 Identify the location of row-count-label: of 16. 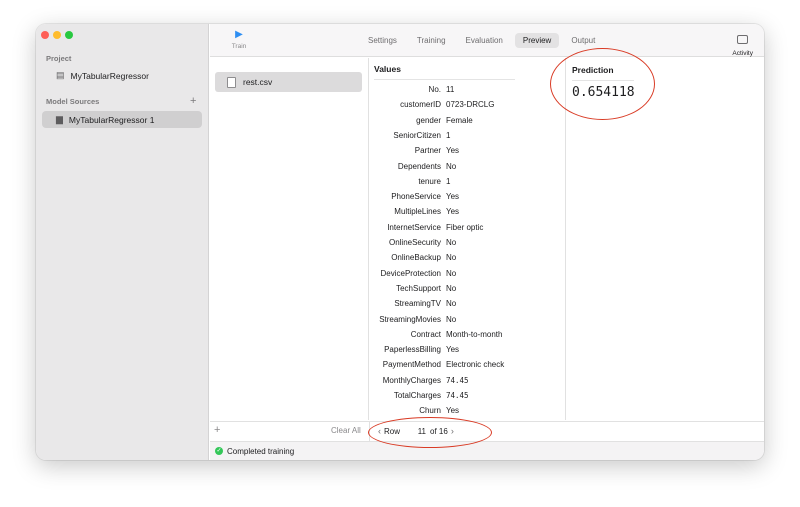
(439, 431).